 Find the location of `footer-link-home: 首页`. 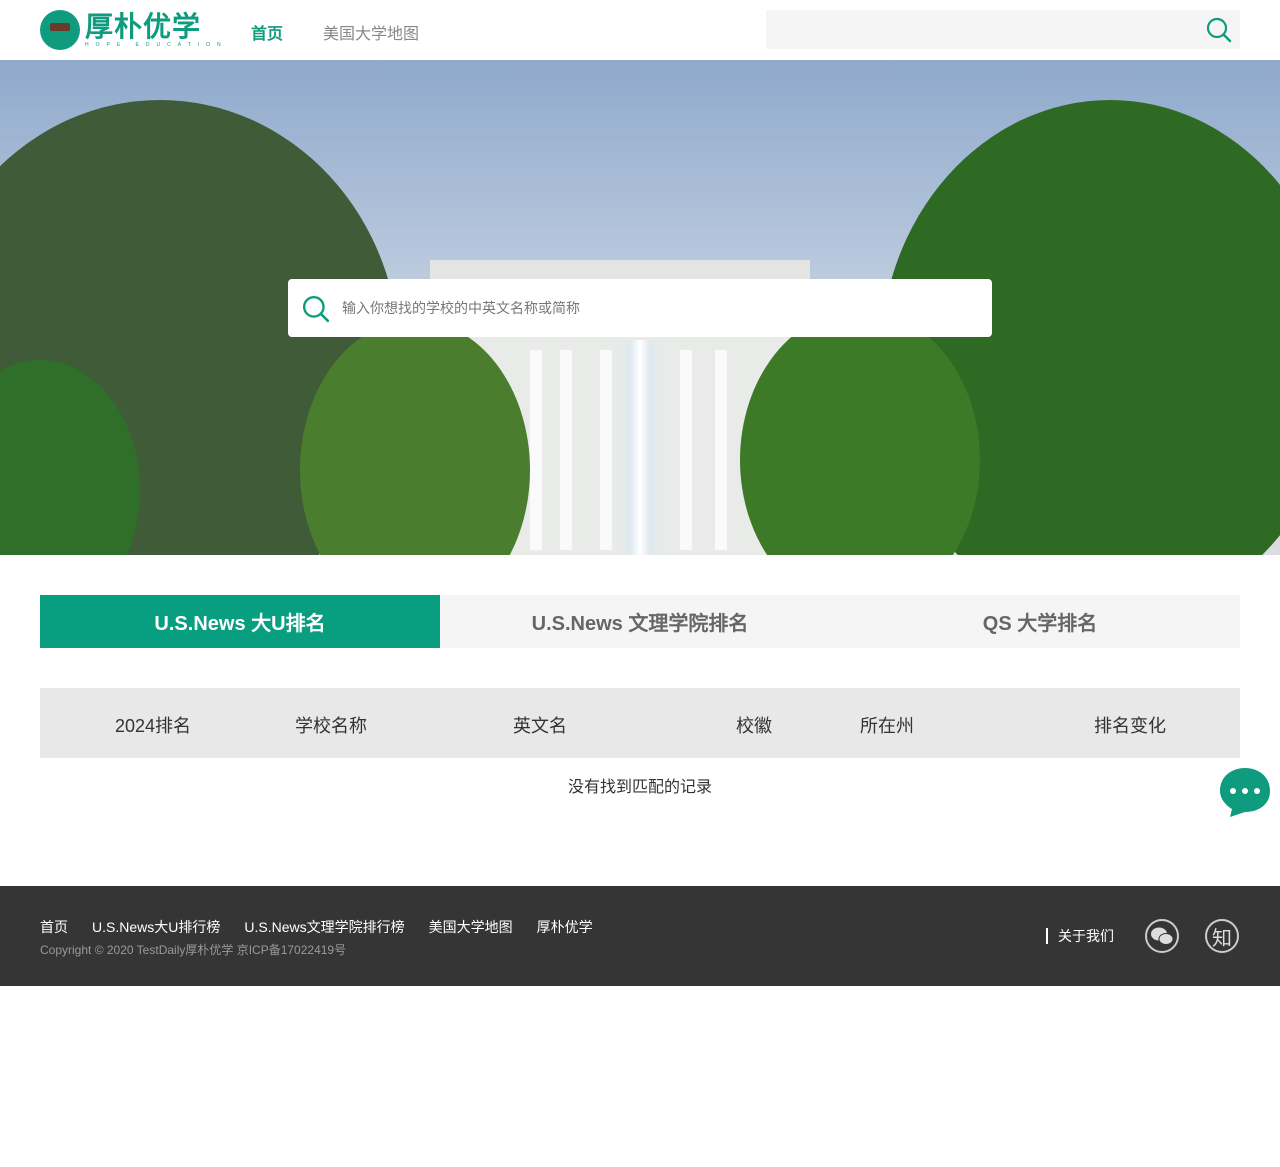

footer-link-home: 首页 is located at coordinates (54, 927).